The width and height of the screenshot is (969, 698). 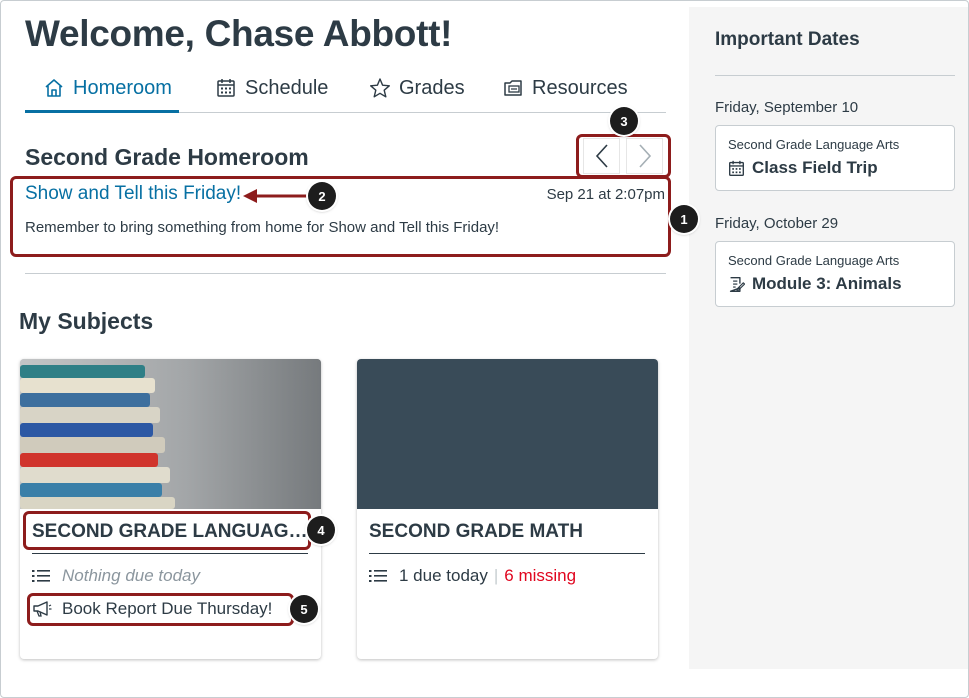 What do you see at coordinates (170, 434) in the screenshot?
I see `course-image` at bounding box center [170, 434].